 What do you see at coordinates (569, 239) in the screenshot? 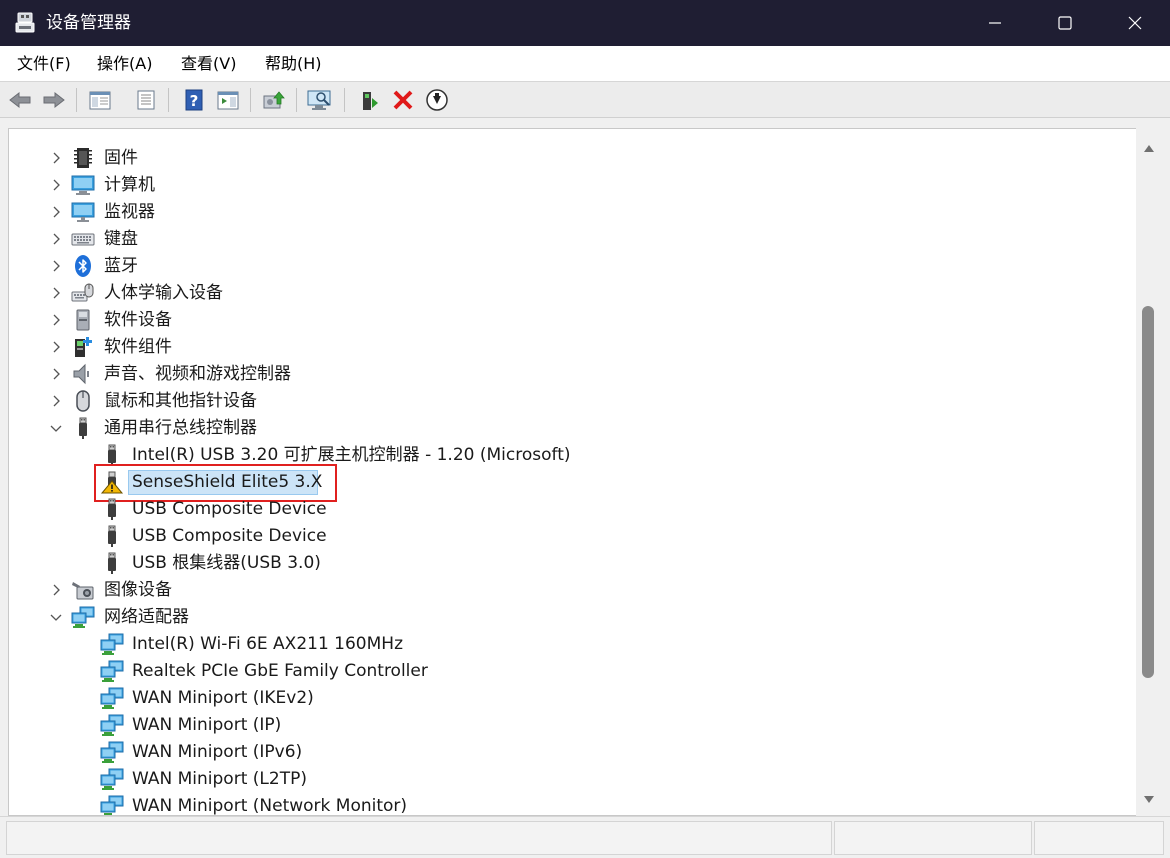
I see `tree-category: 键盘` at bounding box center [569, 239].